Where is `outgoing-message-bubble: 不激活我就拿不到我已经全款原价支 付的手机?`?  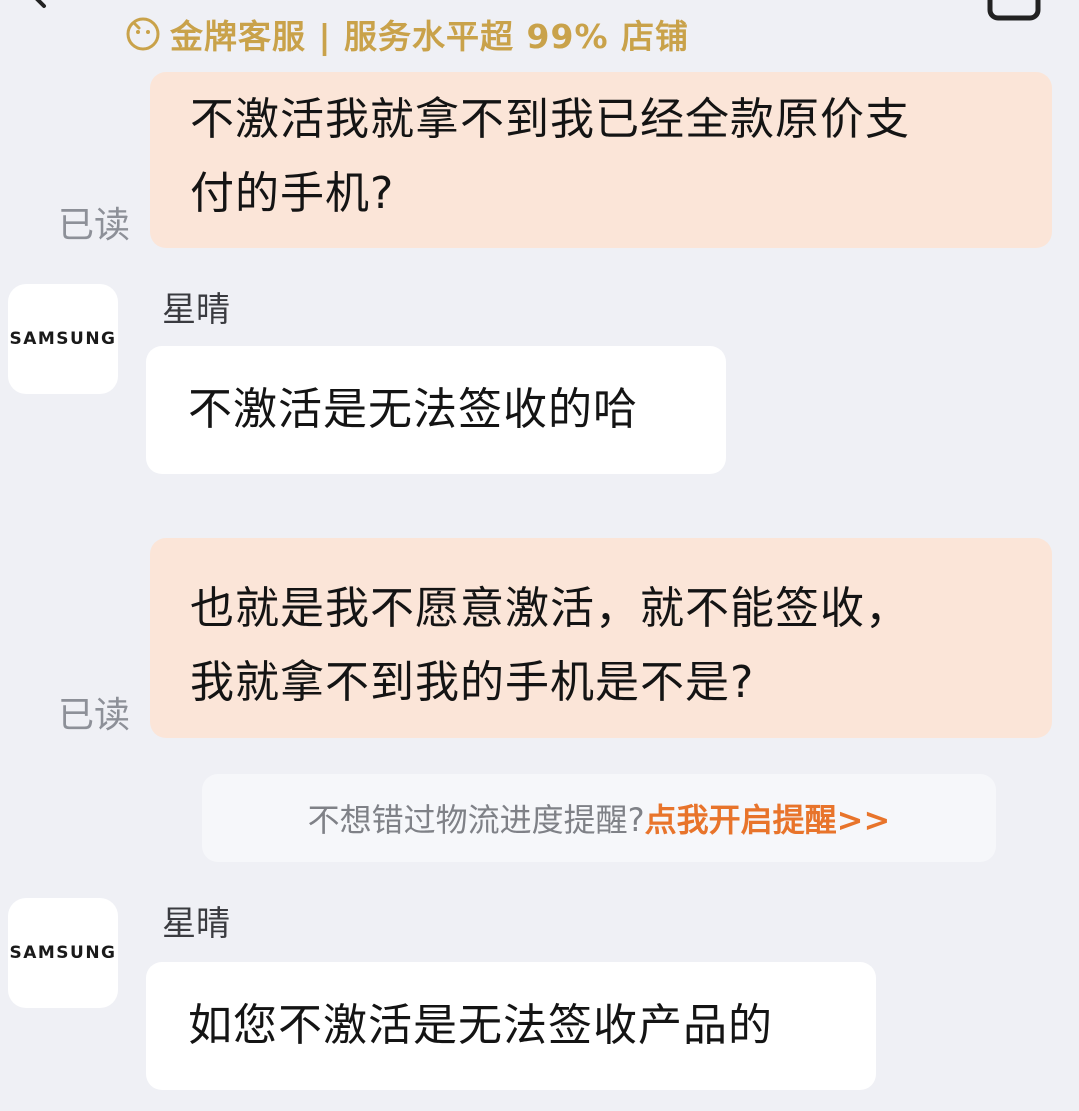
outgoing-message-bubble: 不激活我就拿不到我已经全款原价支 付的手机? is located at coordinates (601, 160).